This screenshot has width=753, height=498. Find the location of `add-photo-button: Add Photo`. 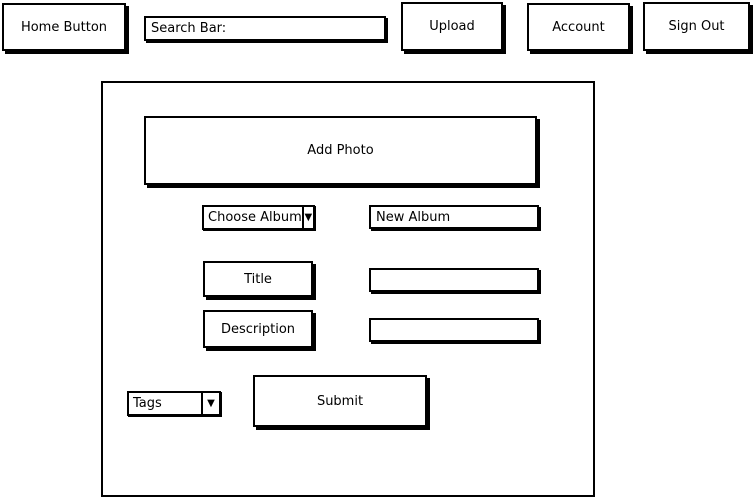

add-photo-button: Add Photo is located at coordinates (340, 150).